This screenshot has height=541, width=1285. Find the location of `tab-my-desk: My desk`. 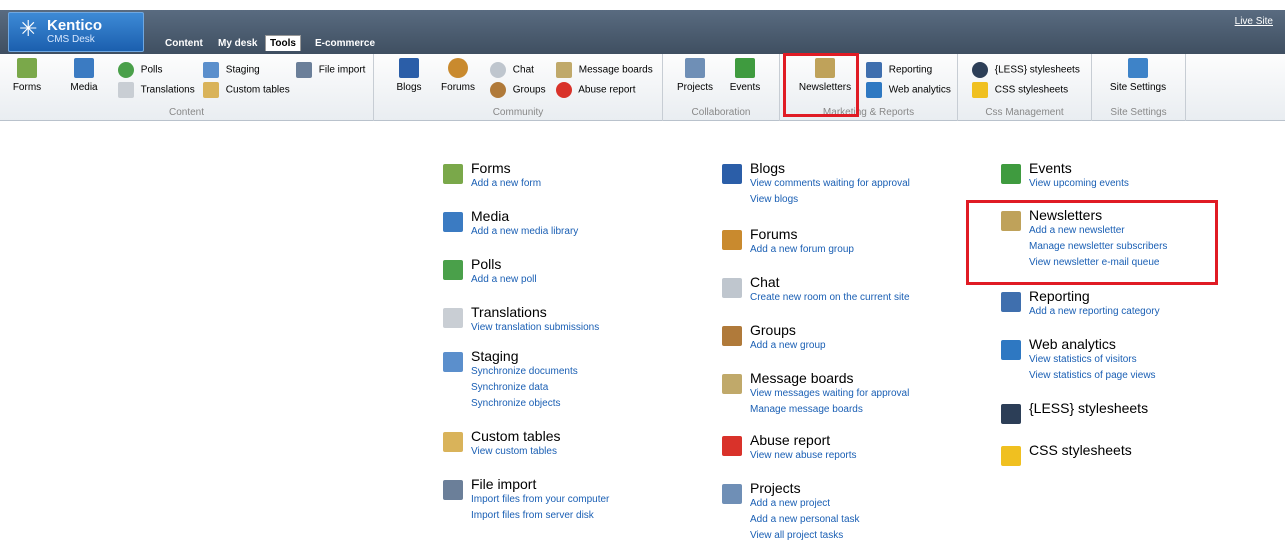

tab-my-desk: My desk is located at coordinates (237, 43).